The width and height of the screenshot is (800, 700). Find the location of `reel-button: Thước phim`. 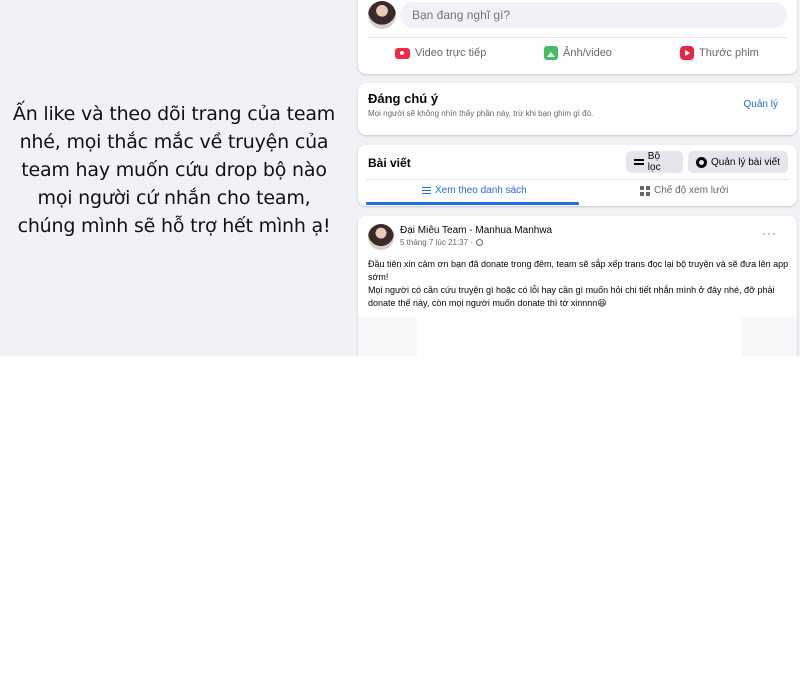

reel-button: Thước phim is located at coordinates (719, 53).